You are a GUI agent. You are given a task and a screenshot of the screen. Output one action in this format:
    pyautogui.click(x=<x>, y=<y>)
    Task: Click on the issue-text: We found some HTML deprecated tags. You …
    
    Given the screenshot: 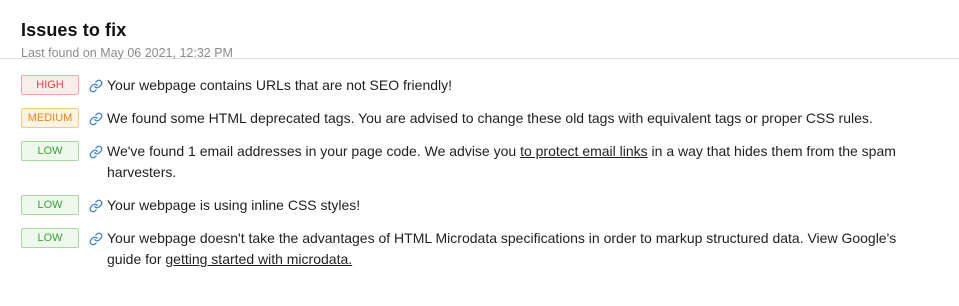 What is the action you would take?
    pyautogui.click(x=490, y=118)
    